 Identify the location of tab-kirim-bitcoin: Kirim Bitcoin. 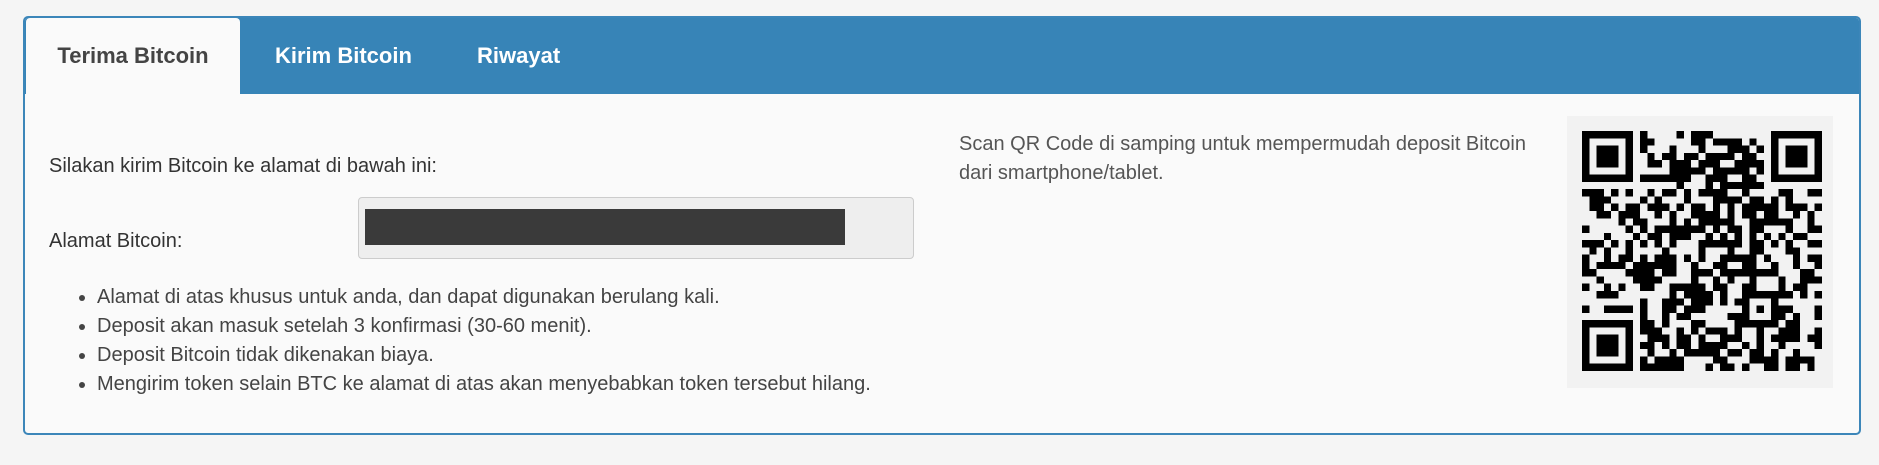
(343, 56).